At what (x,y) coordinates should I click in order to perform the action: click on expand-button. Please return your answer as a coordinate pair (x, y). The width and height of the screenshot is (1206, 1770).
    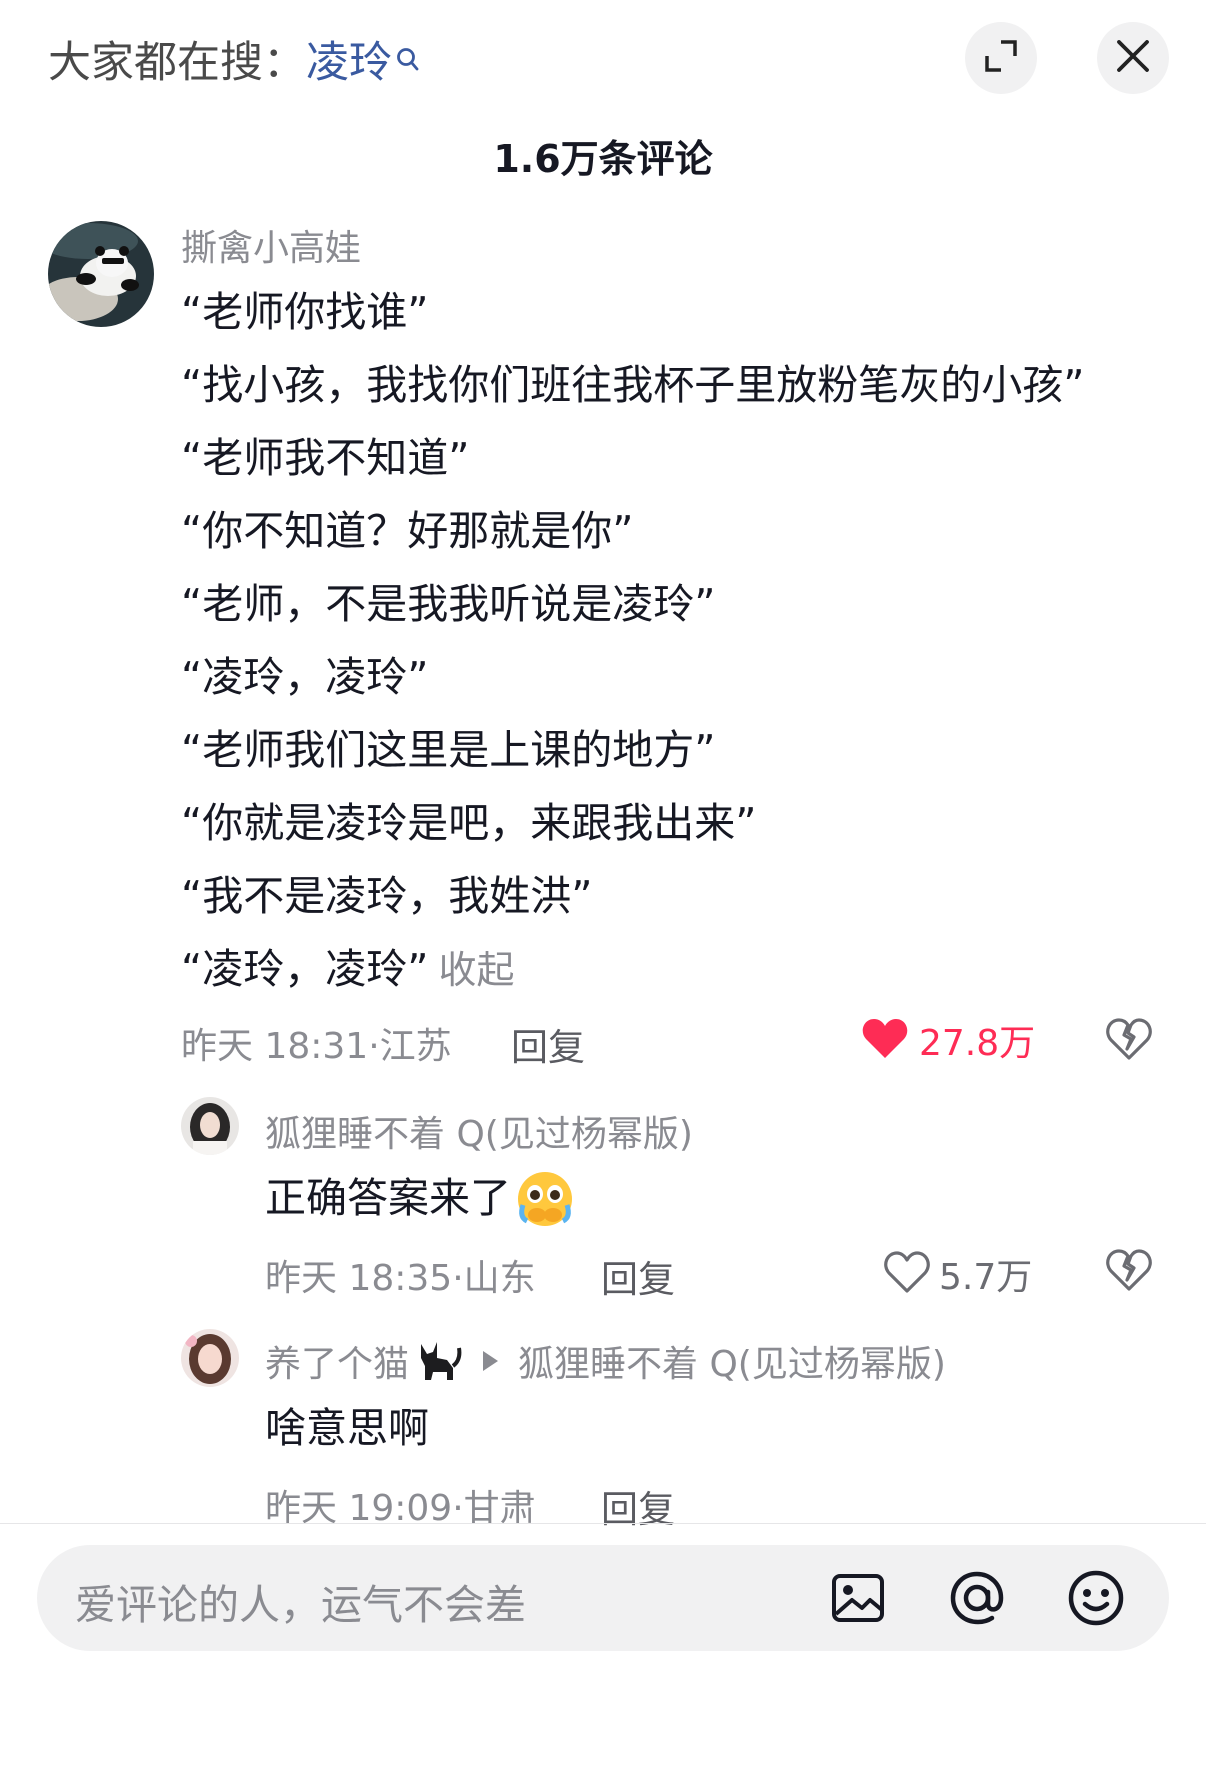
    Looking at the image, I should click on (1001, 58).